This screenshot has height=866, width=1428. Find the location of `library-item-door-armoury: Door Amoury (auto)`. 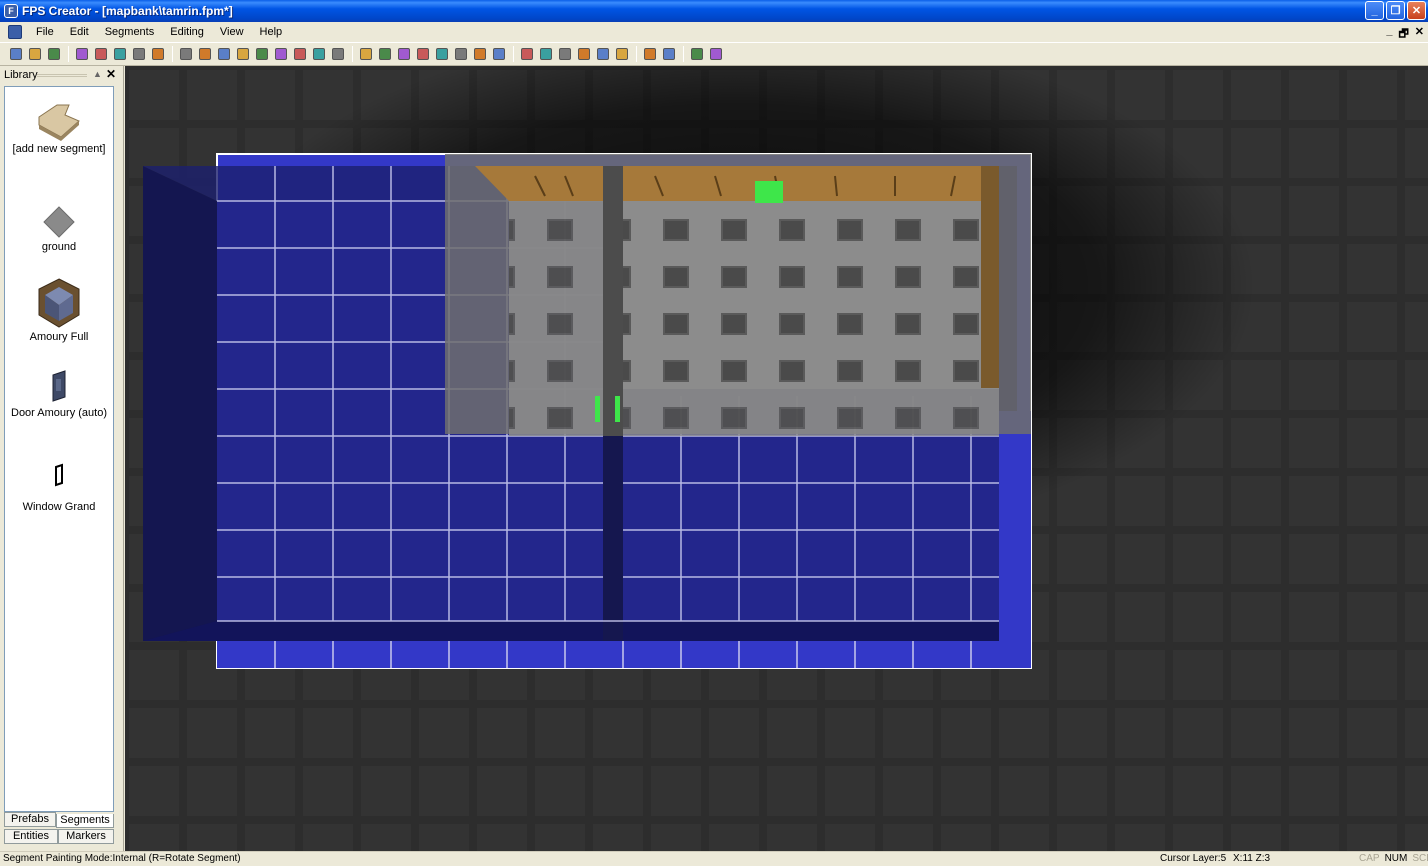

library-item-door-armoury: Door Amoury (auto) is located at coordinates (59, 394).